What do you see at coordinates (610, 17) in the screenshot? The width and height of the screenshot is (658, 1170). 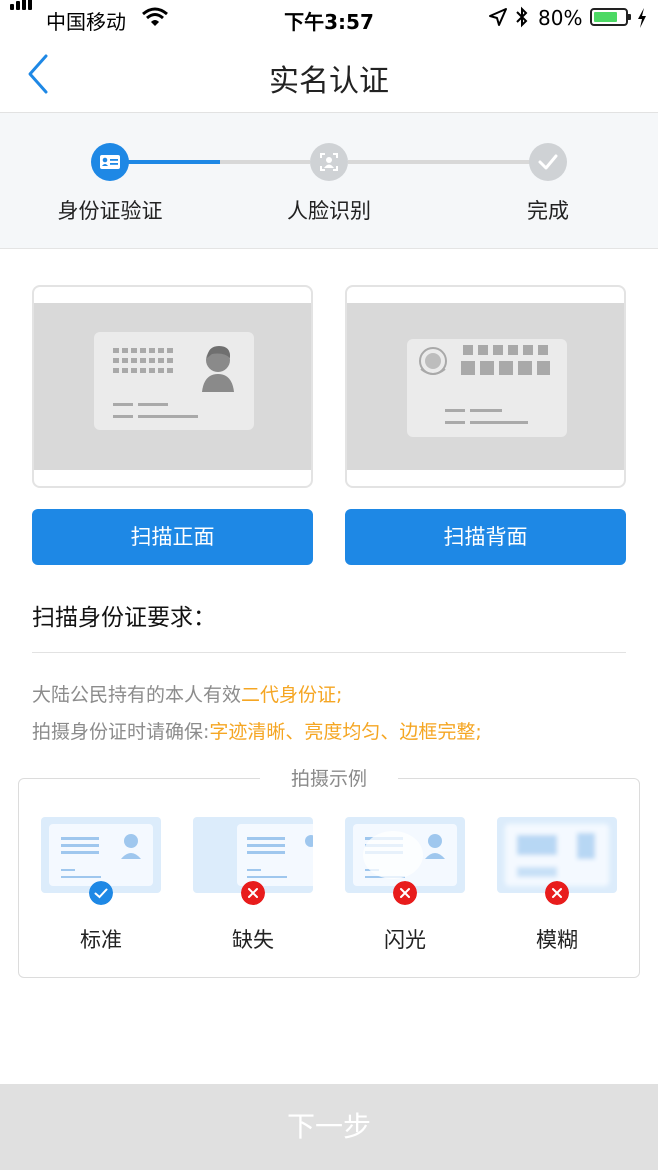 I see `battery-icon` at bounding box center [610, 17].